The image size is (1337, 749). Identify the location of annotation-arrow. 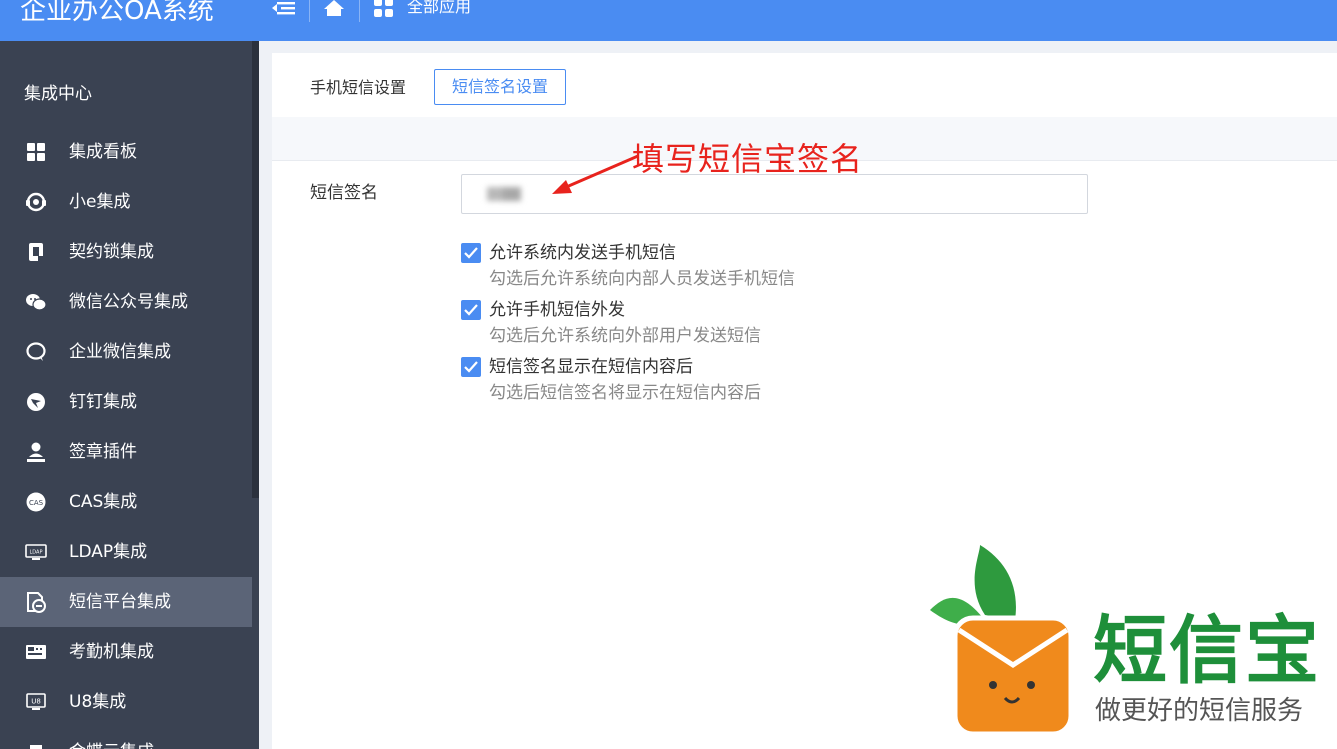
(595, 174).